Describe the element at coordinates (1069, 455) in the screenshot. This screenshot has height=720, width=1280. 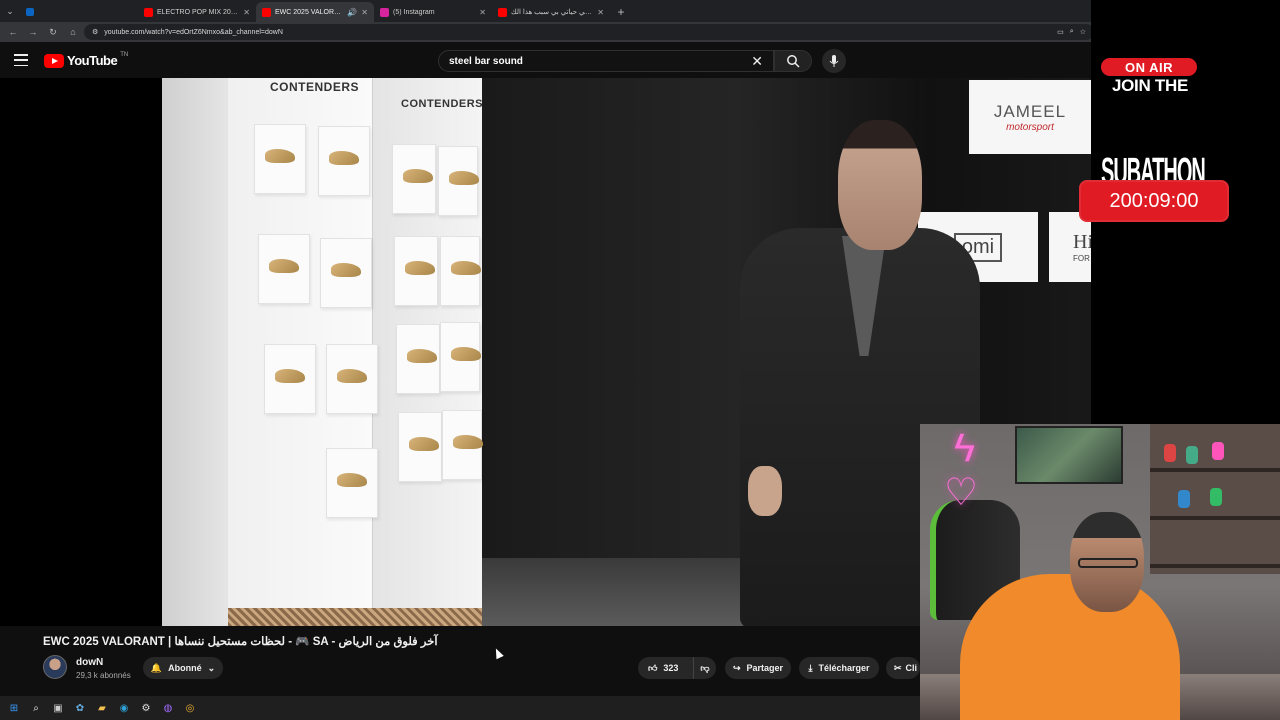
I see `webcam-tv-screen` at that location.